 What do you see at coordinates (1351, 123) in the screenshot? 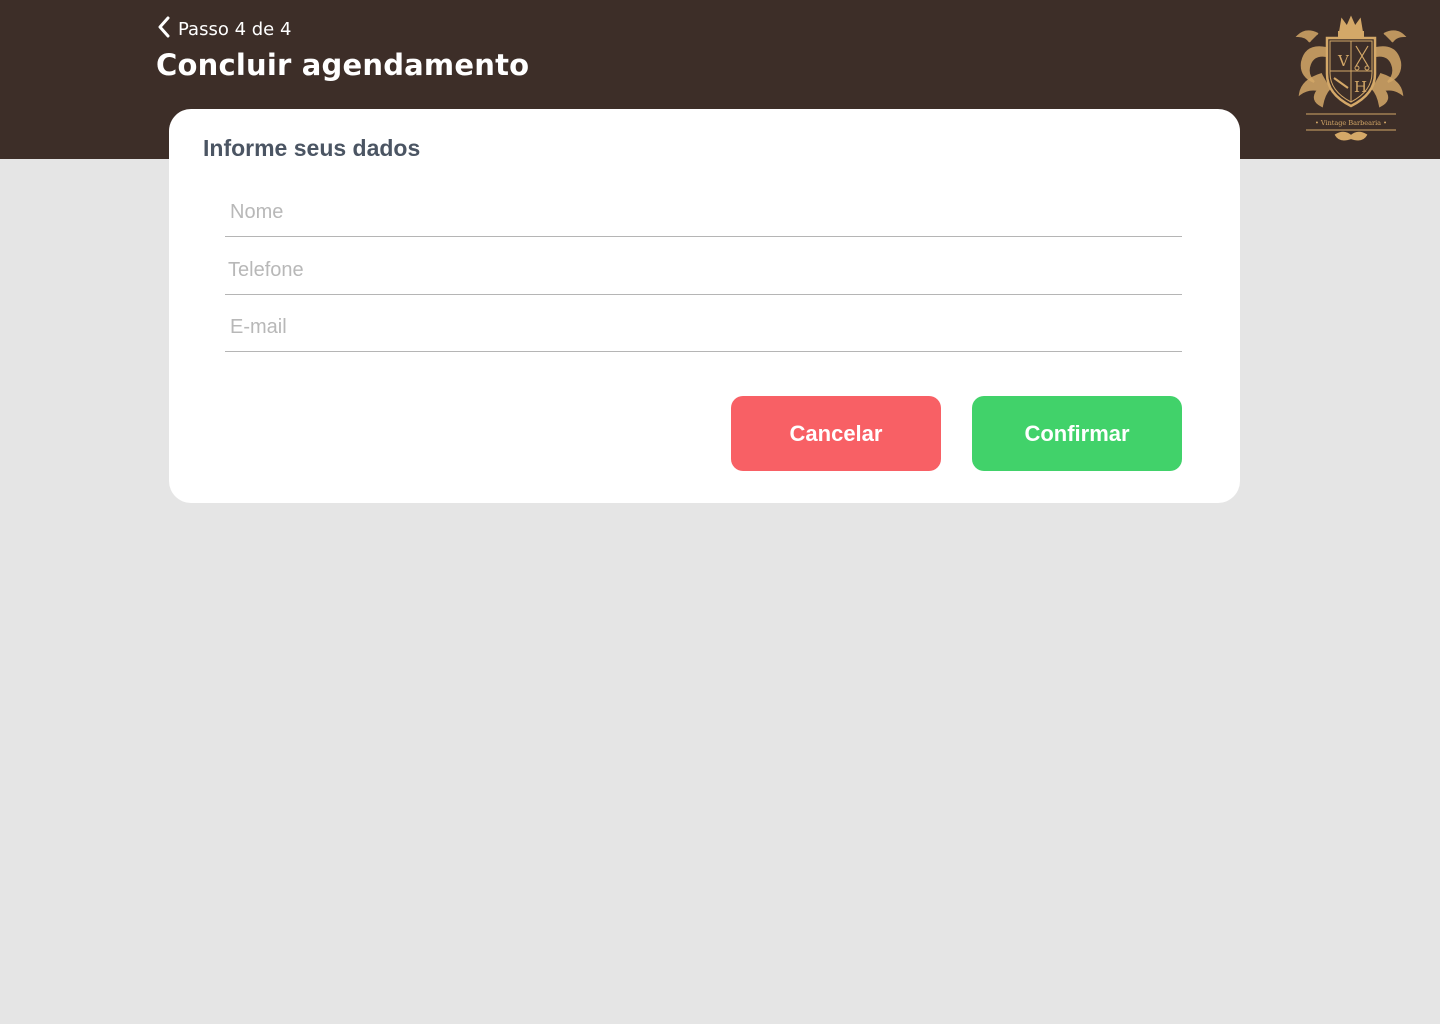
I see `logo-brand-text: • Vintage Barbearia •` at bounding box center [1351, 123].